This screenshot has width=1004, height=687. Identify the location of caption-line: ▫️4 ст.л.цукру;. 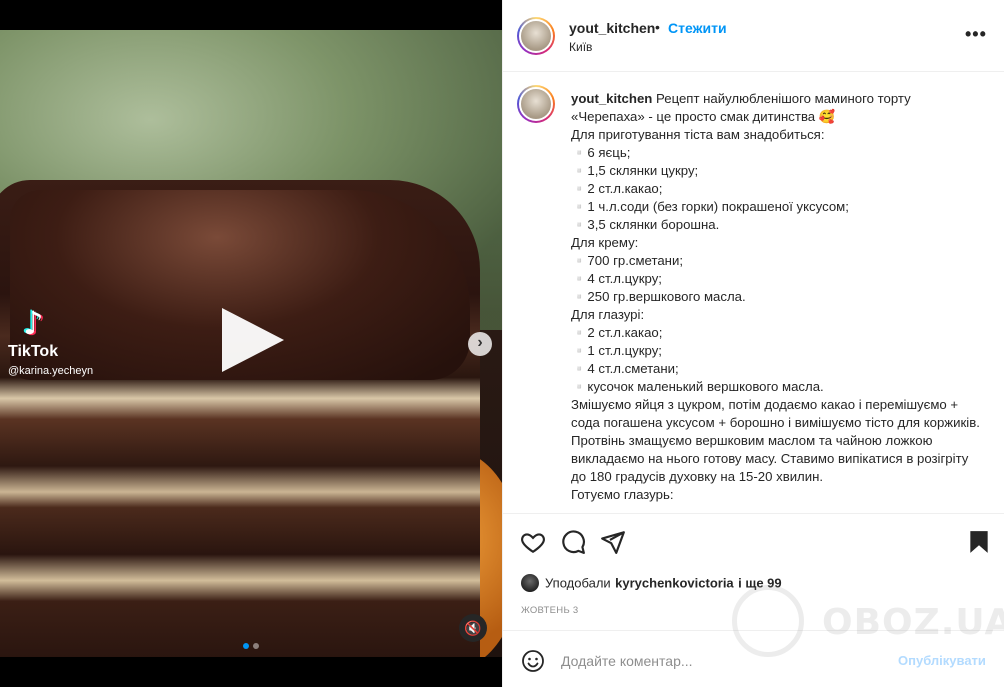
(616, 278).